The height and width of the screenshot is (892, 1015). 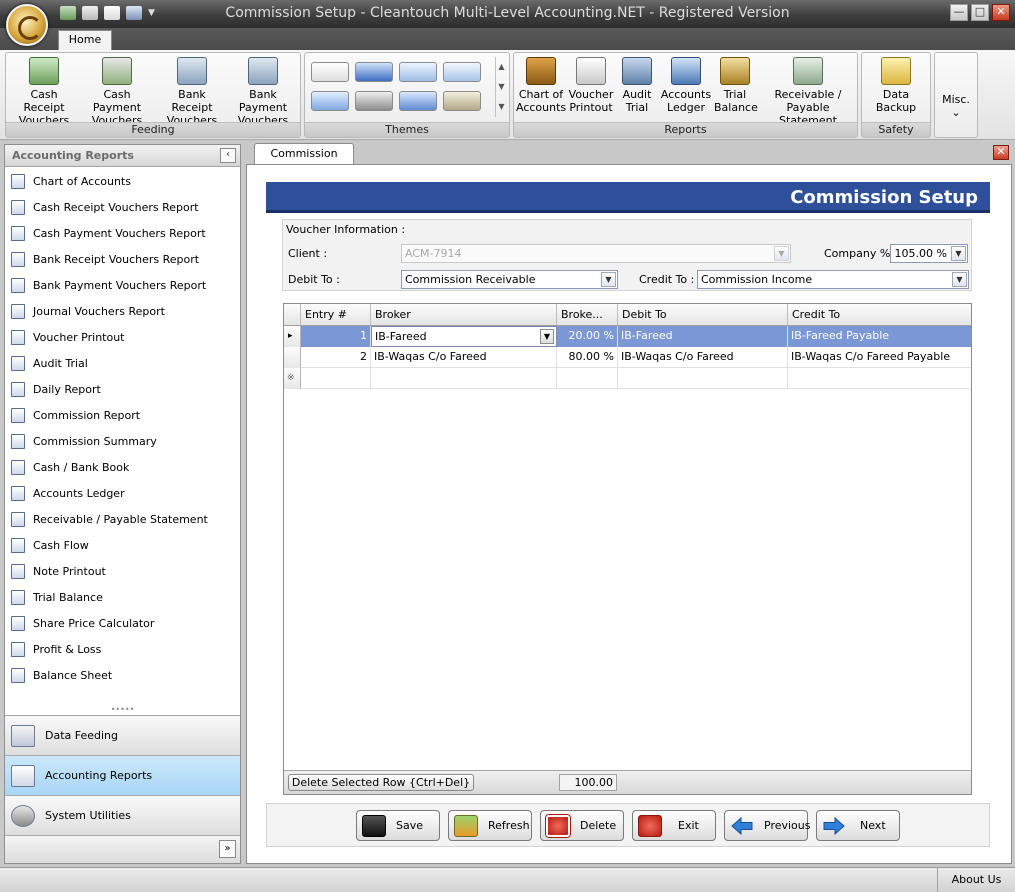 What do you see at coordinates (68, 493) in the screenshot?
I see `report-item-accounts-ledger: Accounts Ledger` at bounding box center [68, 493].